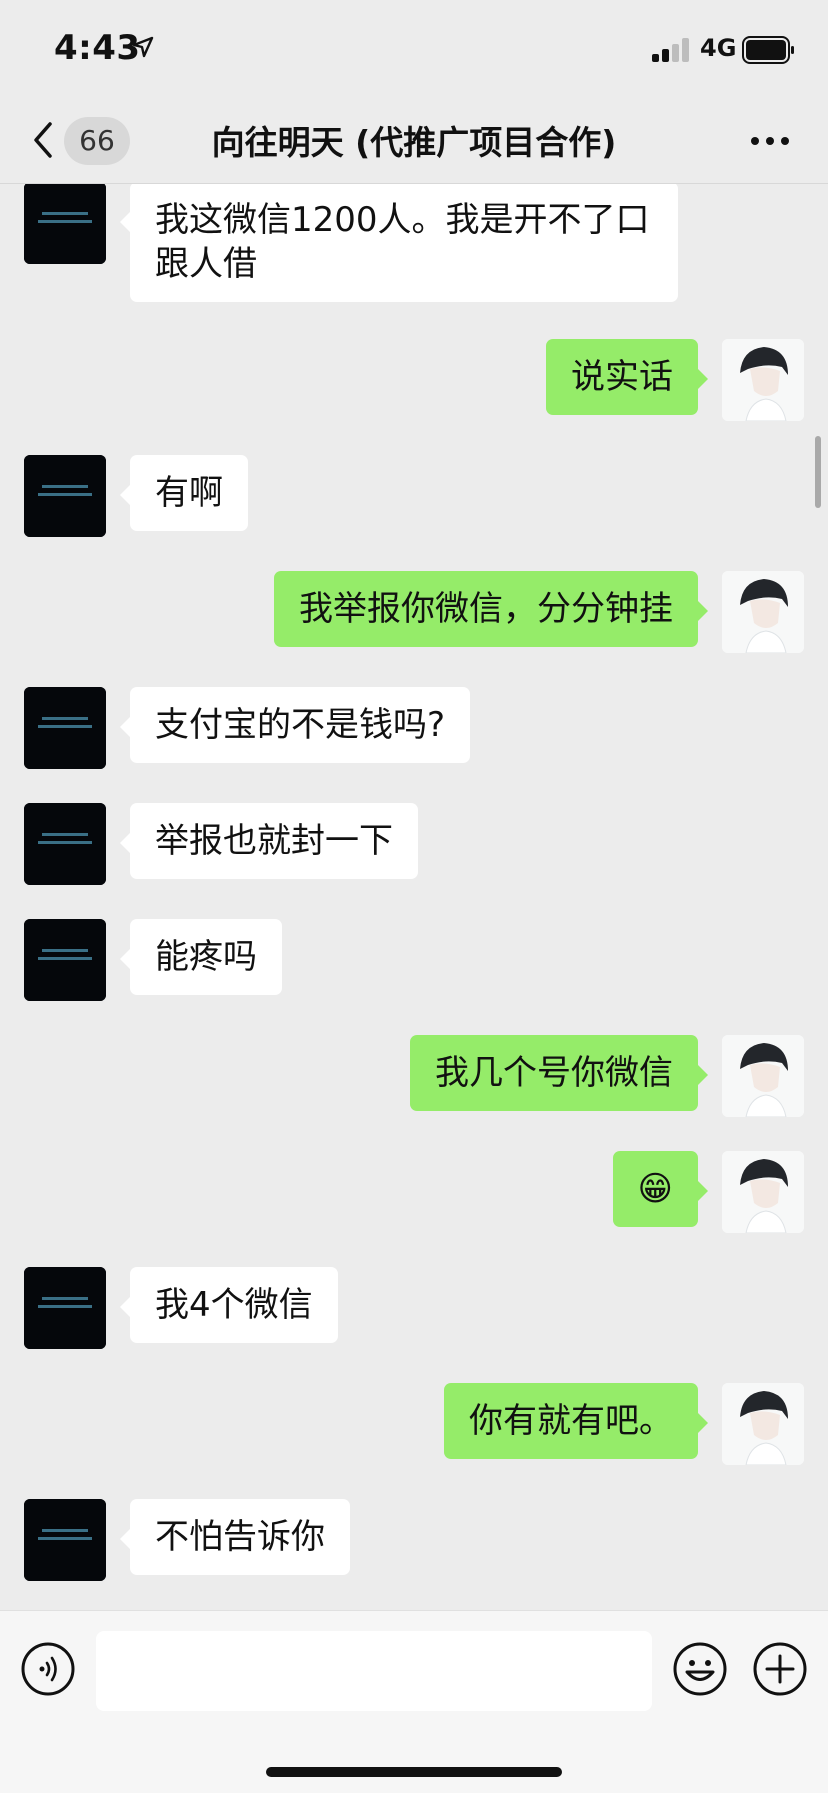  Describe the element at coordinates (235, 1537) in the screenshot. I see `message-bubble: 不怕告诉你` at that location.